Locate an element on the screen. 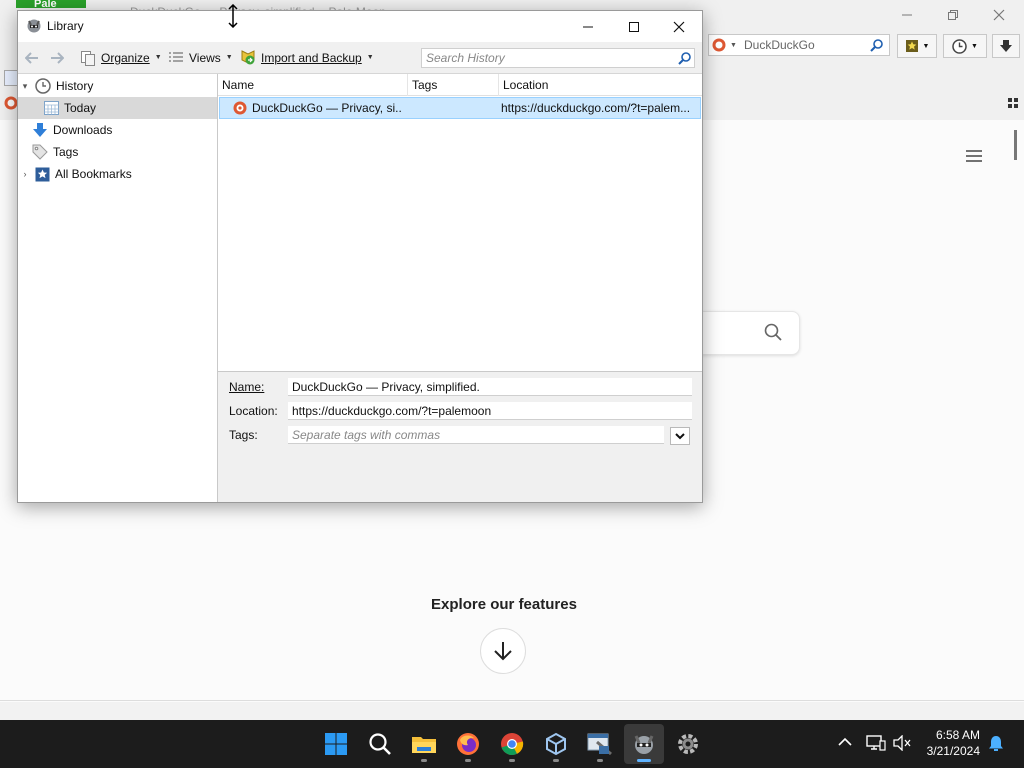  minimize-icon is located at coordinates (588, 26).